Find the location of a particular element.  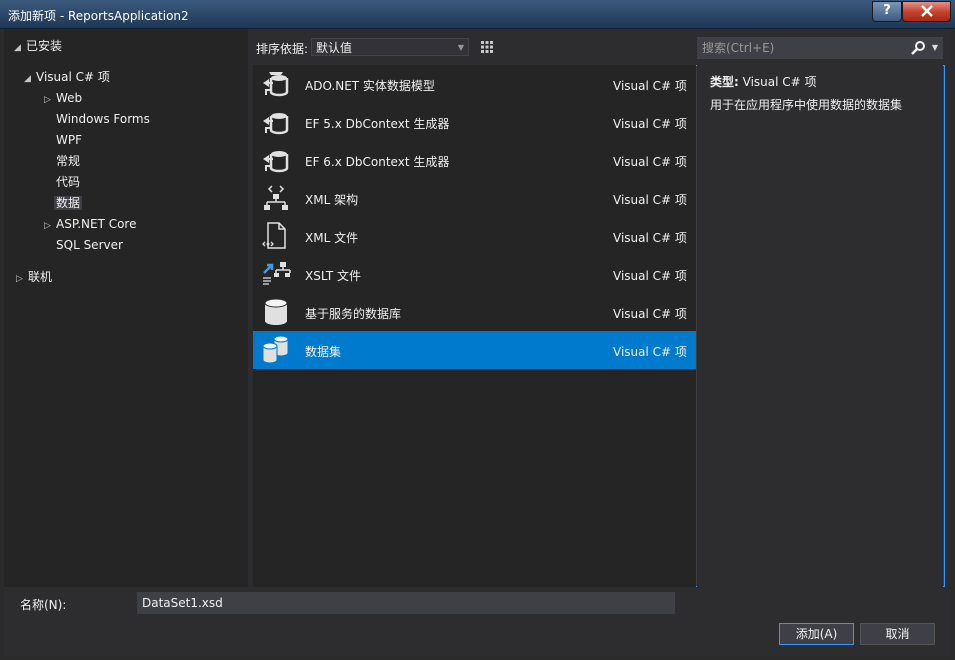

item-name: 数据集 is located at coordinates (323, 352).